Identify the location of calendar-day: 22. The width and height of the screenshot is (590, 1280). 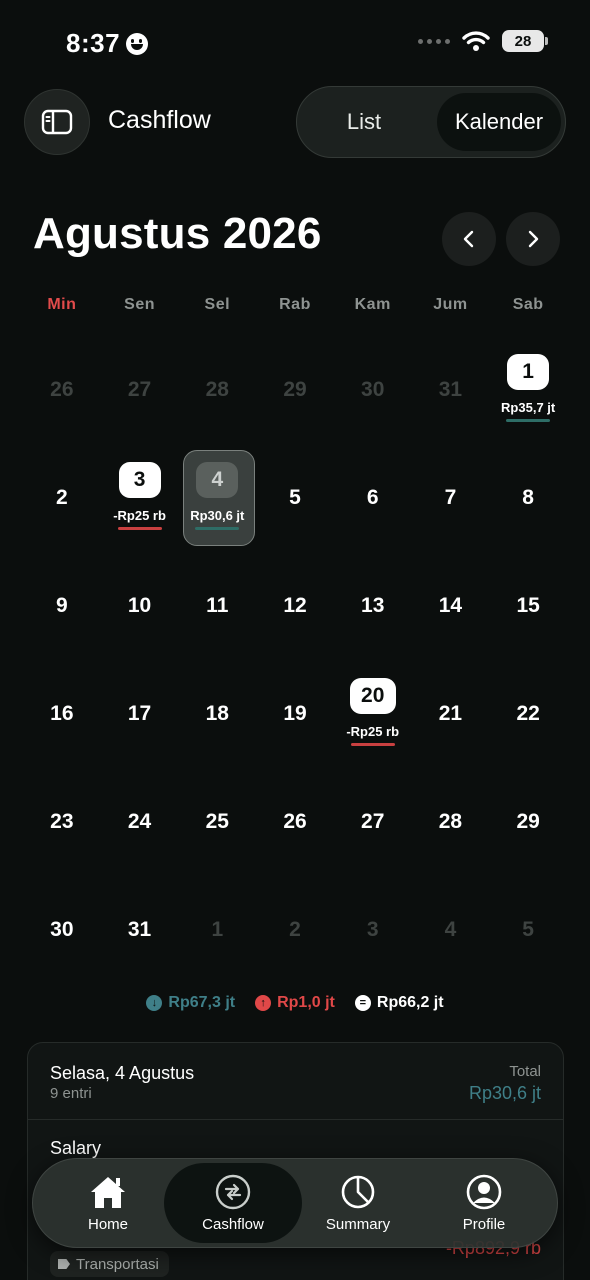
(528, 714).